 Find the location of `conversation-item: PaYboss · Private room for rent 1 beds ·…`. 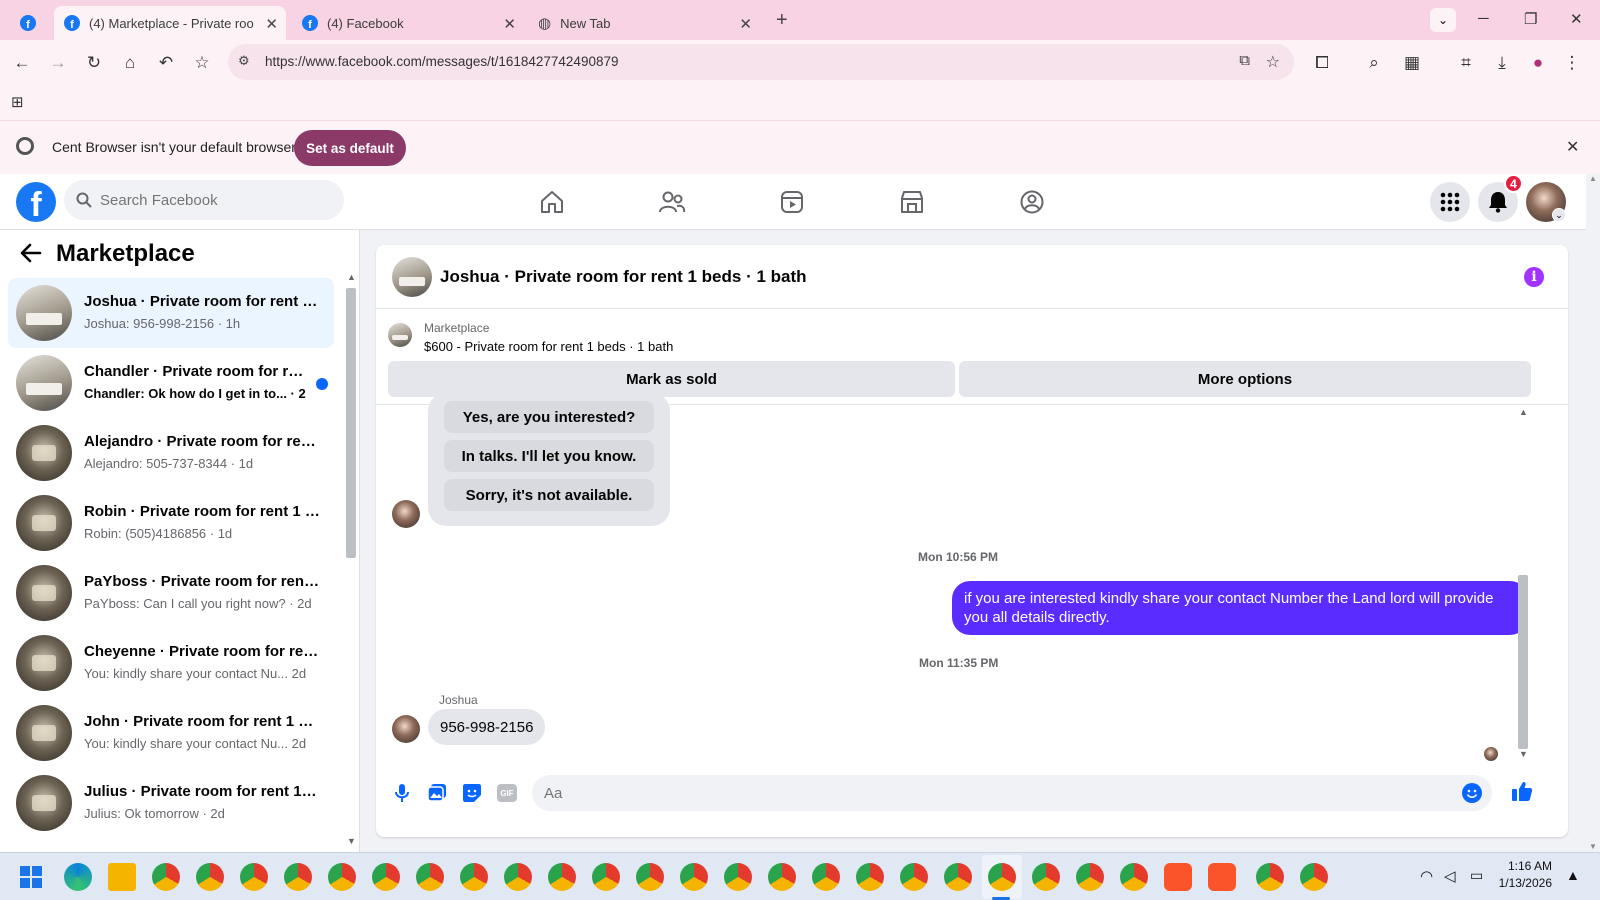

conversation-item: PaYboss · Private room for rent 1 beds ·… is located at coordinates (171, 593).